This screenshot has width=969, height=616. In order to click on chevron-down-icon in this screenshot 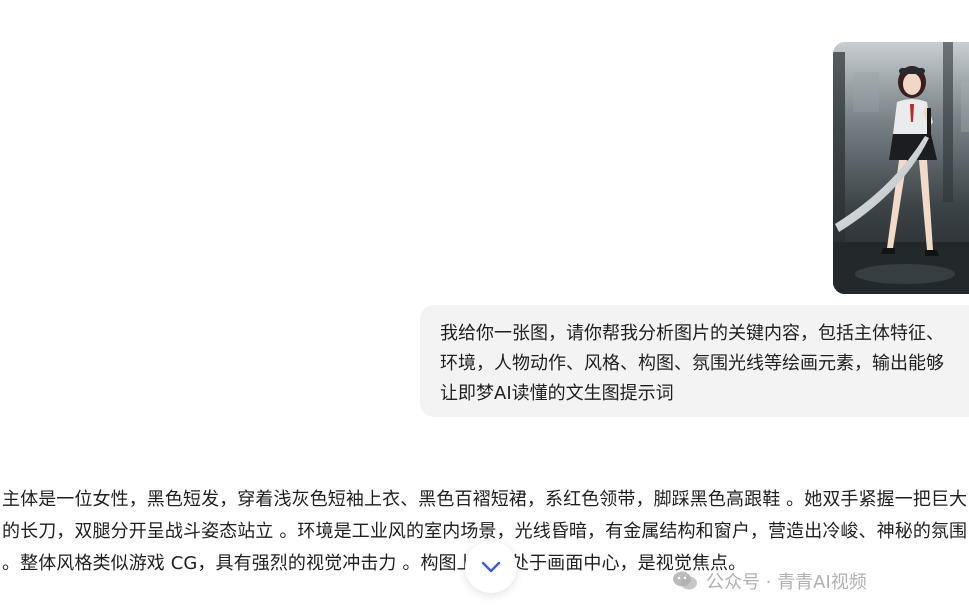, I will do `click(491, 567)`.